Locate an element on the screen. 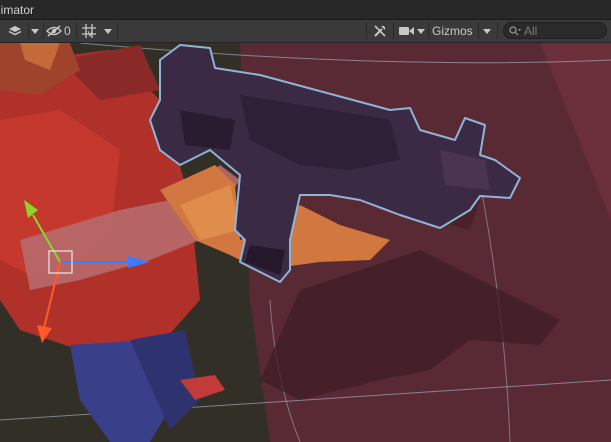 Image resolution: width=611 pixels, height=442 pixels. grid-dropdown is located at coordinates (108, 31).